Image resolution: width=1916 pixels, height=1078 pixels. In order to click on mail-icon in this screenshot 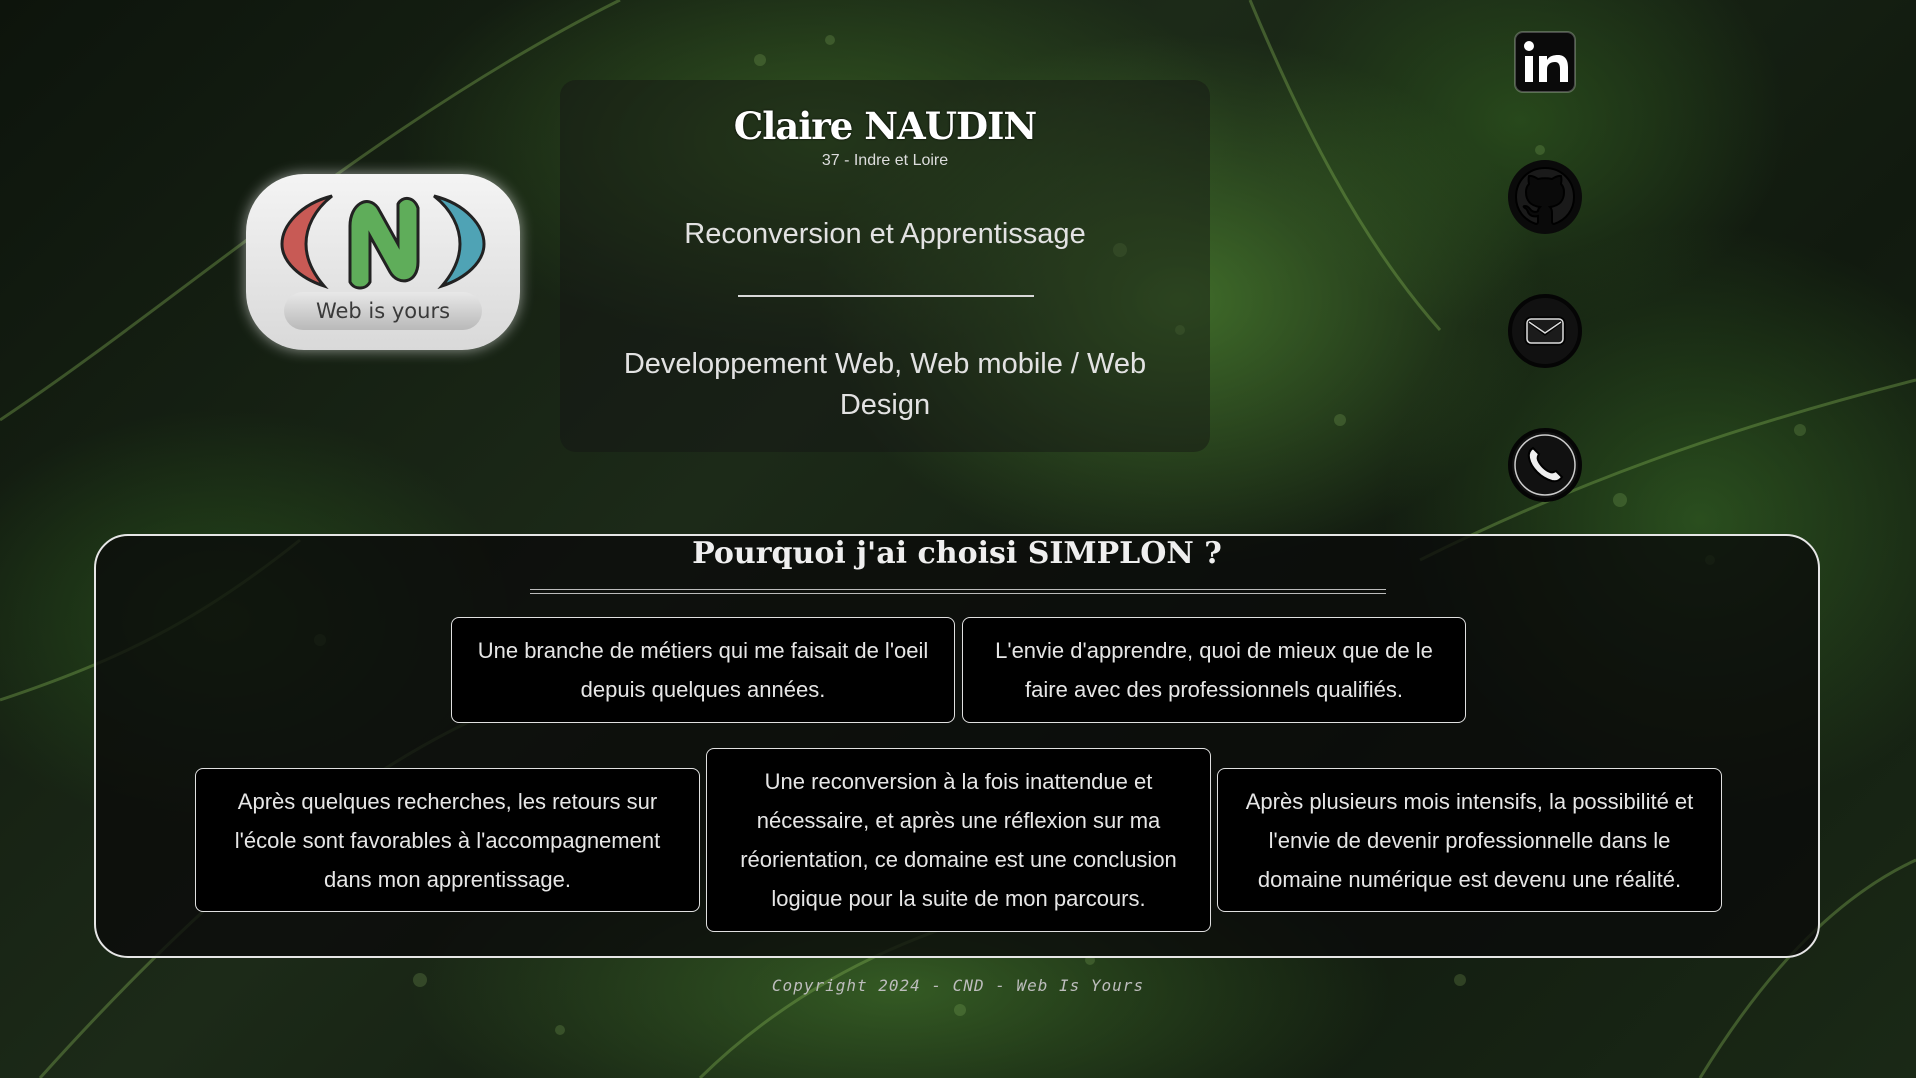, I will do `click(1545, 331)`.